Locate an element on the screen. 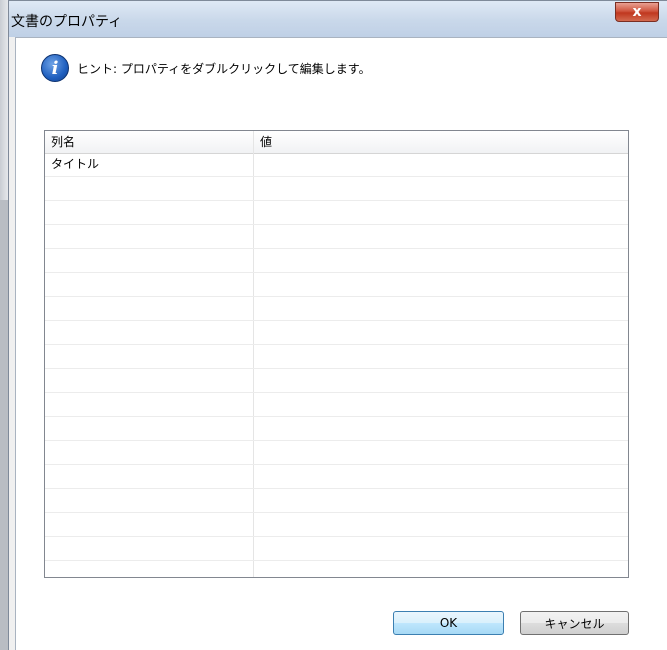  close-button: x is located at coordinates (637, 12).